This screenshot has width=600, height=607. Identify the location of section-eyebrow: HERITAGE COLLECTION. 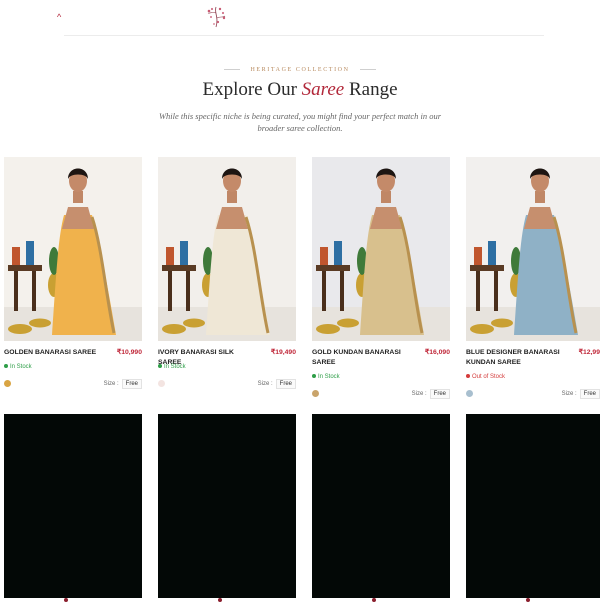
(300, 70).